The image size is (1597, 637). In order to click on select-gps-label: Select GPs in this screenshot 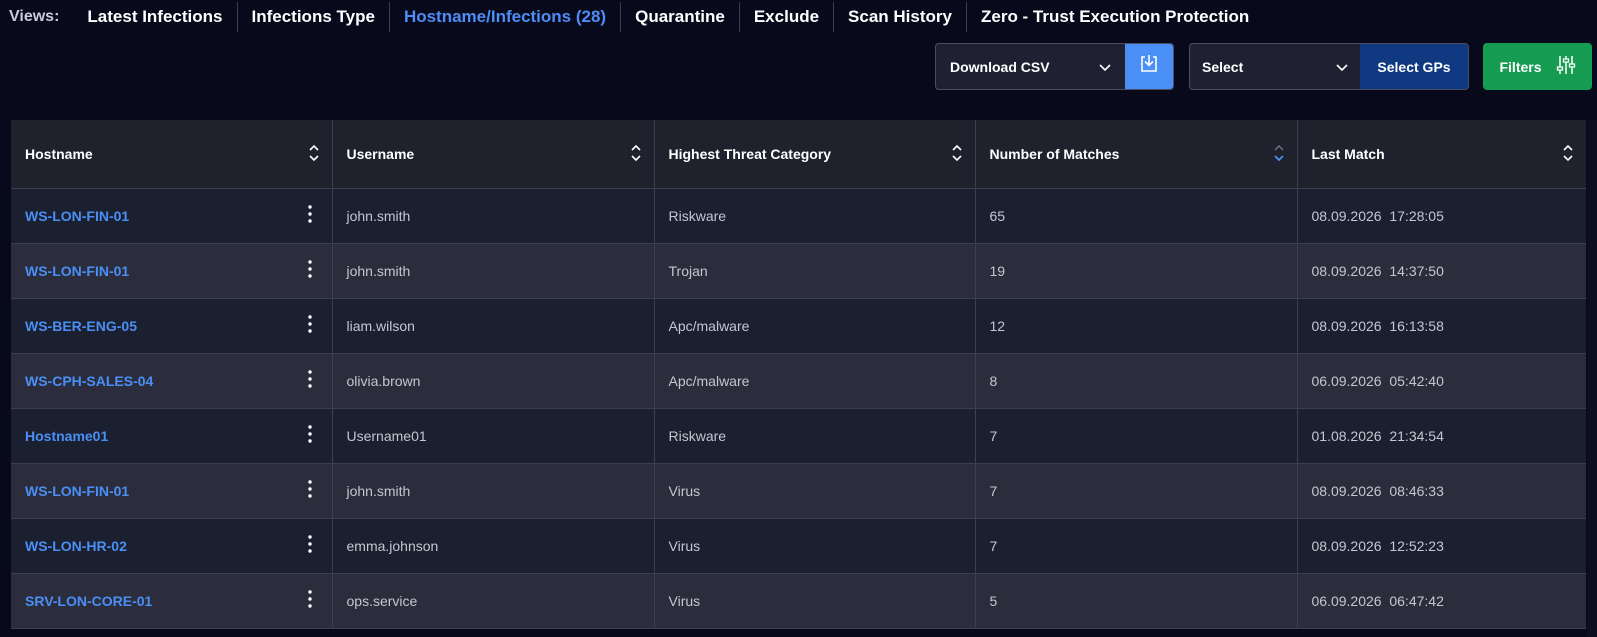, I will do `click(1414, 66)`.